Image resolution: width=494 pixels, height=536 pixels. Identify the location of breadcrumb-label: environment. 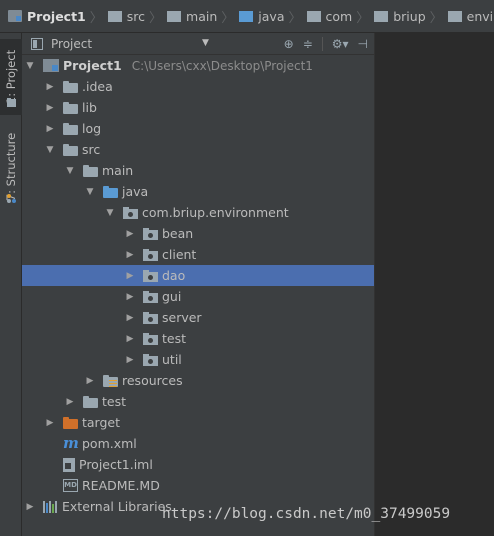
(480, 16).